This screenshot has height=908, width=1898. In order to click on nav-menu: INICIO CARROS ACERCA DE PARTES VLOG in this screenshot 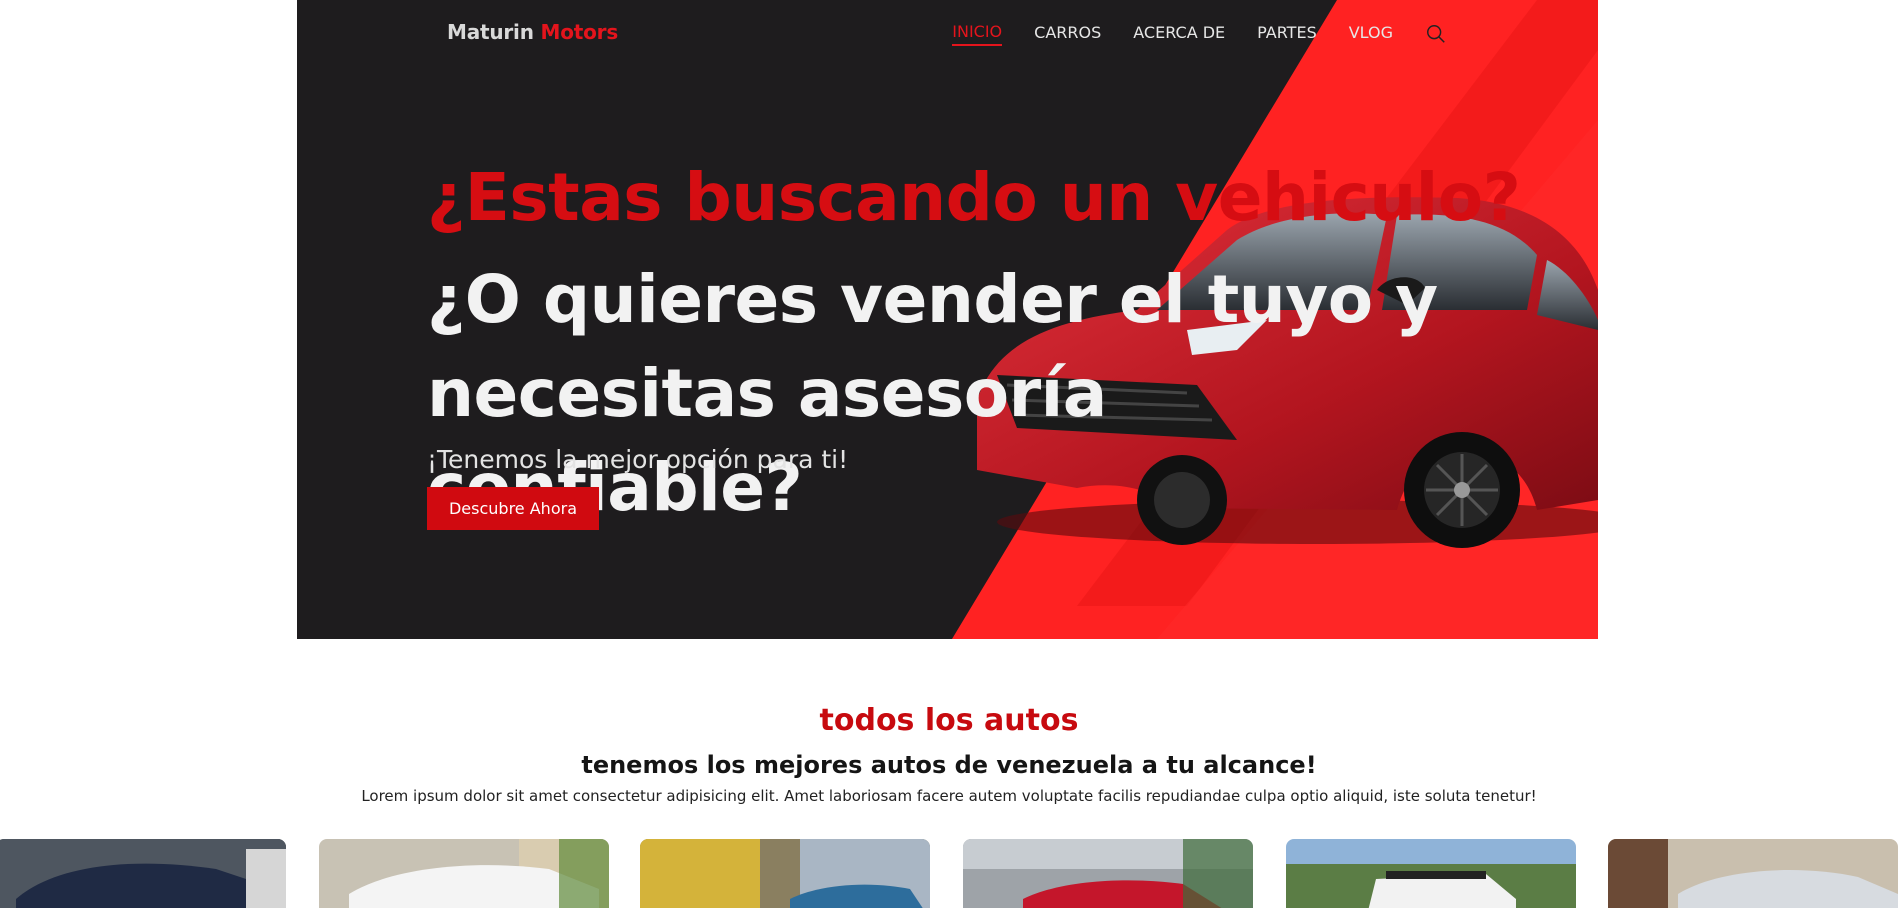, I will do `click(1183, 34)`.